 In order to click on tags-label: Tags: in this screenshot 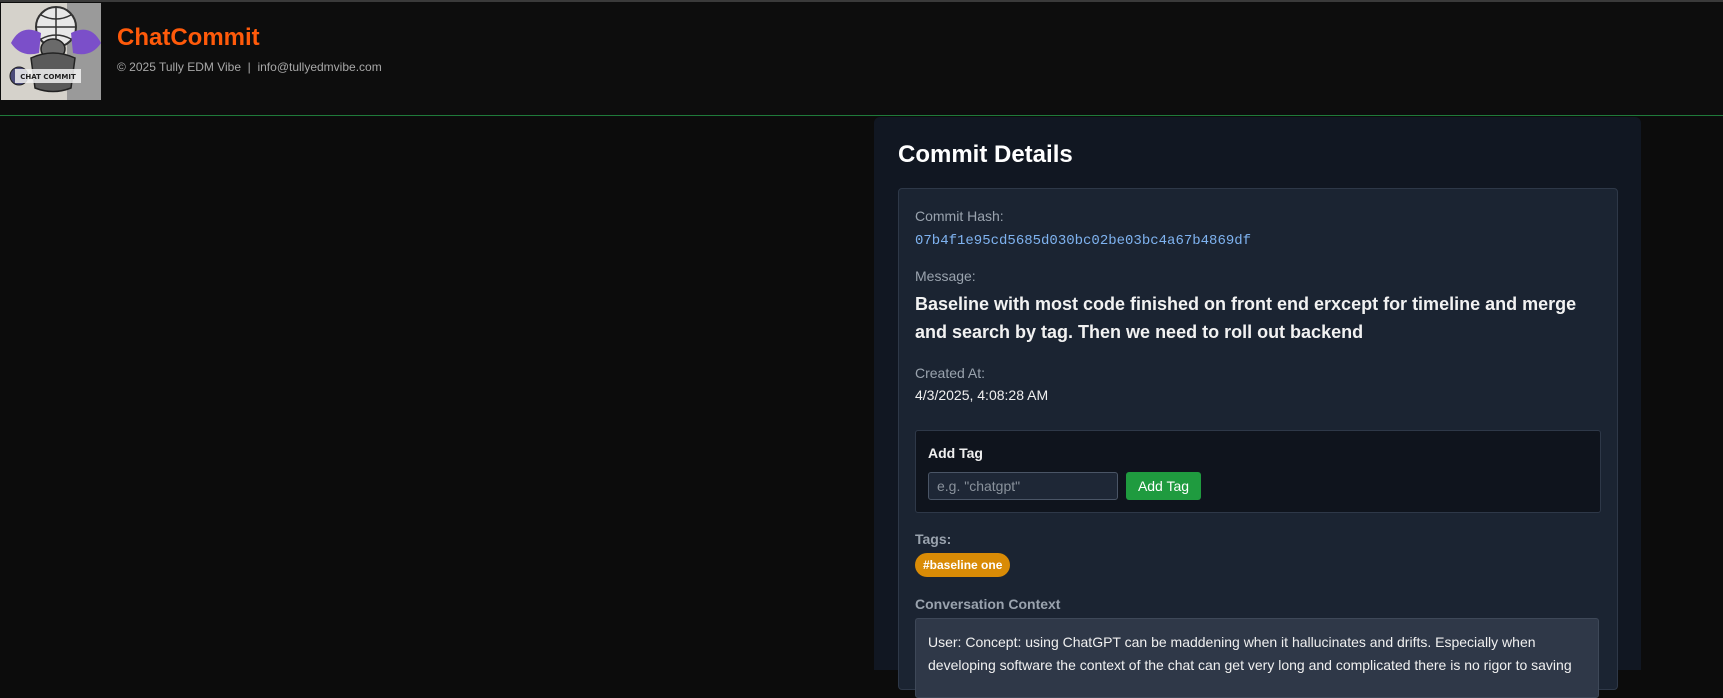, I will do `click(933, 539)`.